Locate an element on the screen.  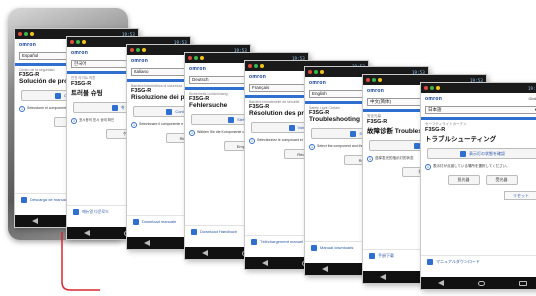
android-nav-bar is located at coordinates (478, 283).